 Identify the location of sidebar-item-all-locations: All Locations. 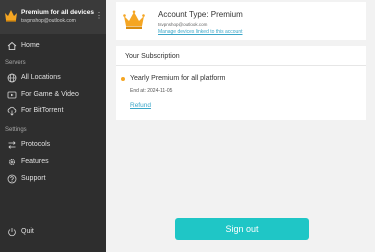
(53, 78).